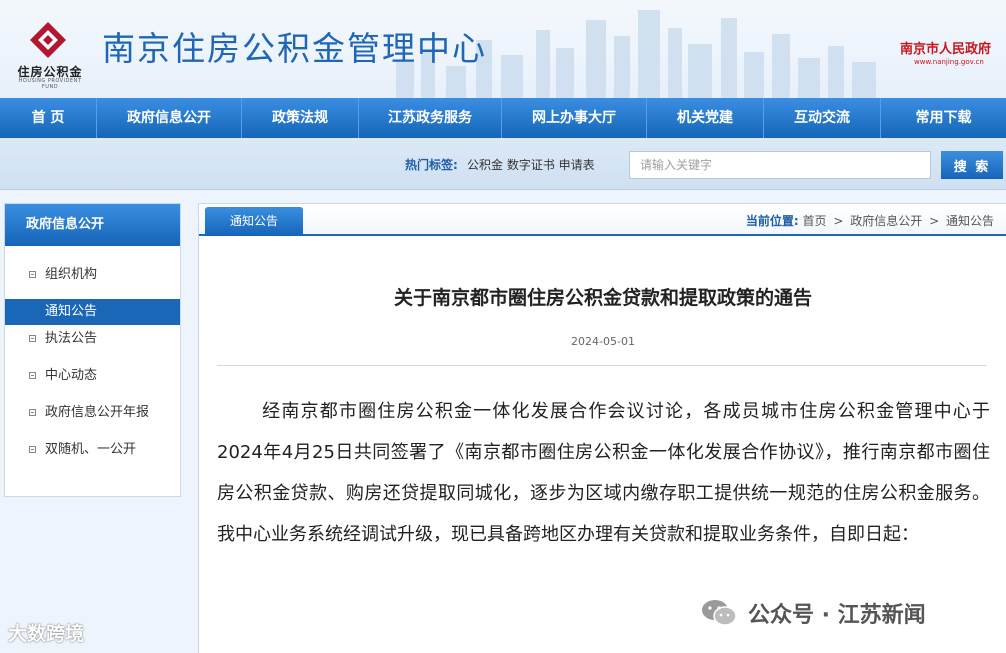  I want to click on wechat-icon, so click(719, 613).